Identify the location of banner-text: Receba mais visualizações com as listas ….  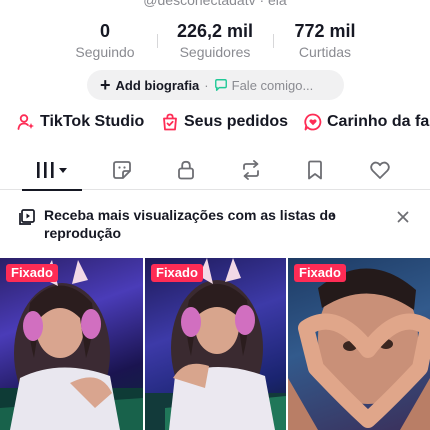
(190, 224).